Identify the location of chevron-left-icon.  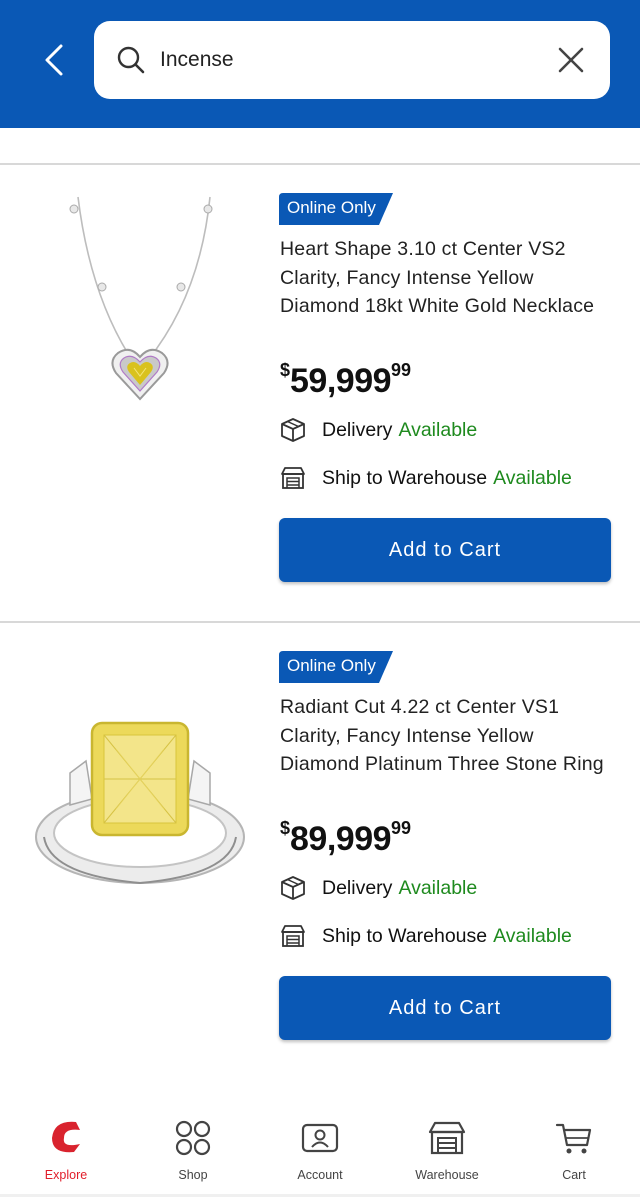
(54, 60).